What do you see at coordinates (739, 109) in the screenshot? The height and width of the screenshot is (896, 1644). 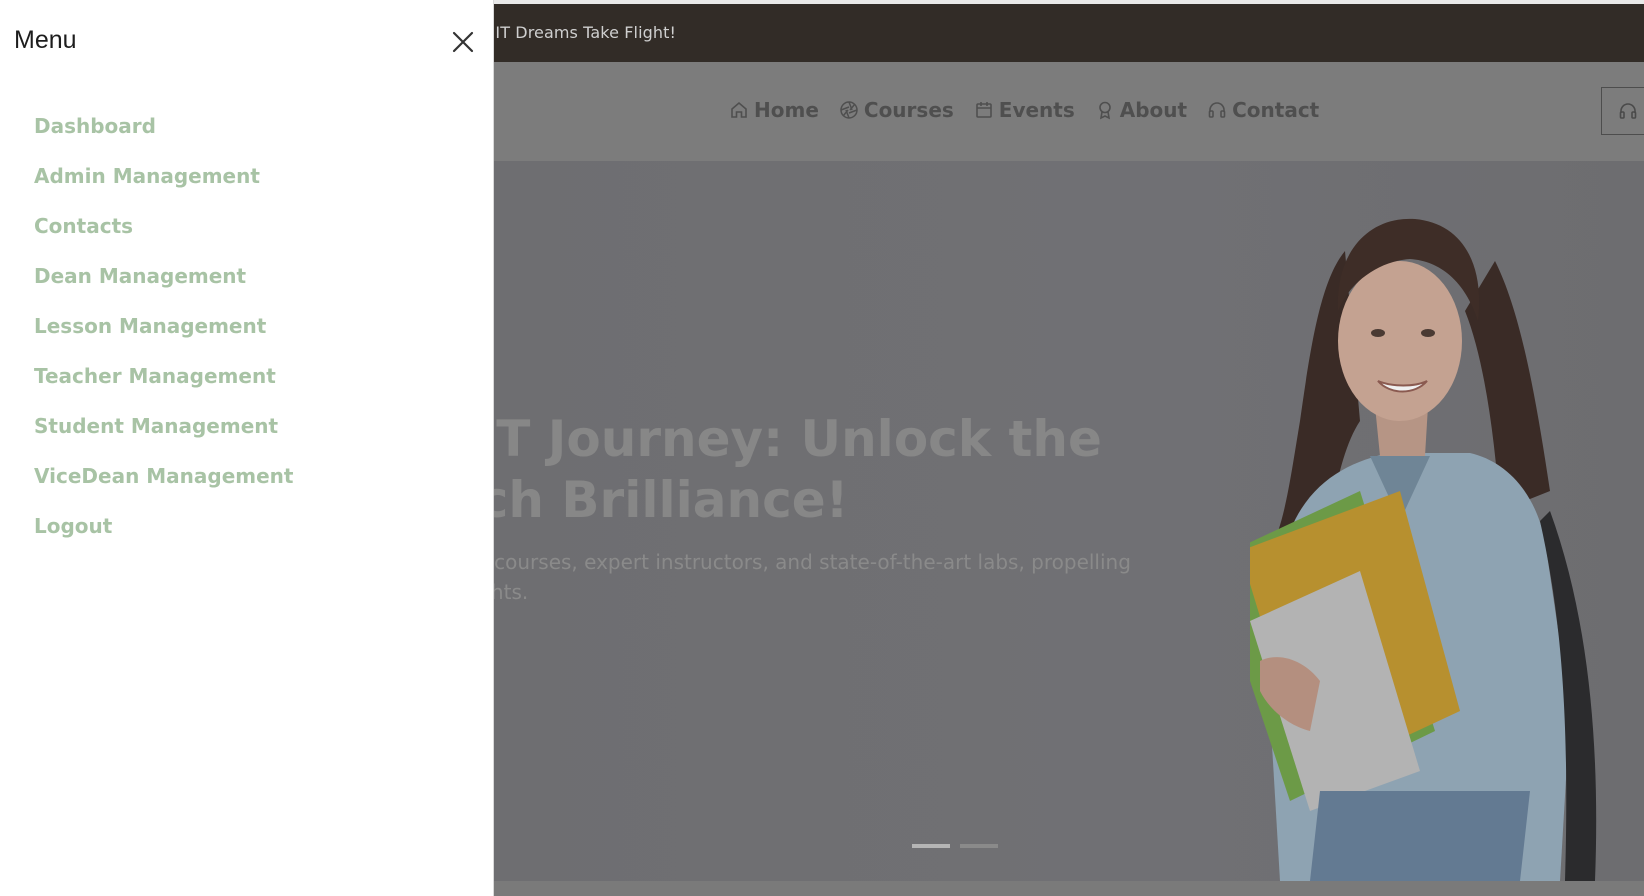 I see `home-icon` at bounding box center [739, 109].